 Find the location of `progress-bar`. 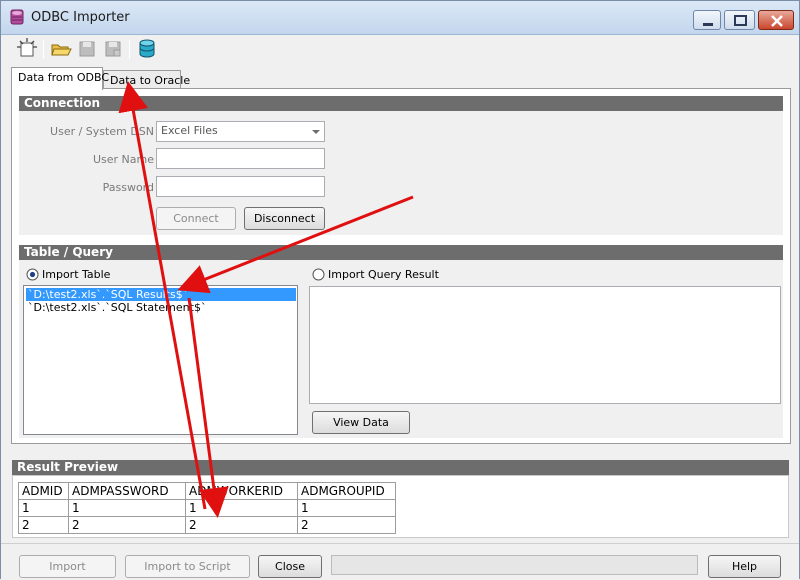

progress-bar is located at coordinates (514, 565).